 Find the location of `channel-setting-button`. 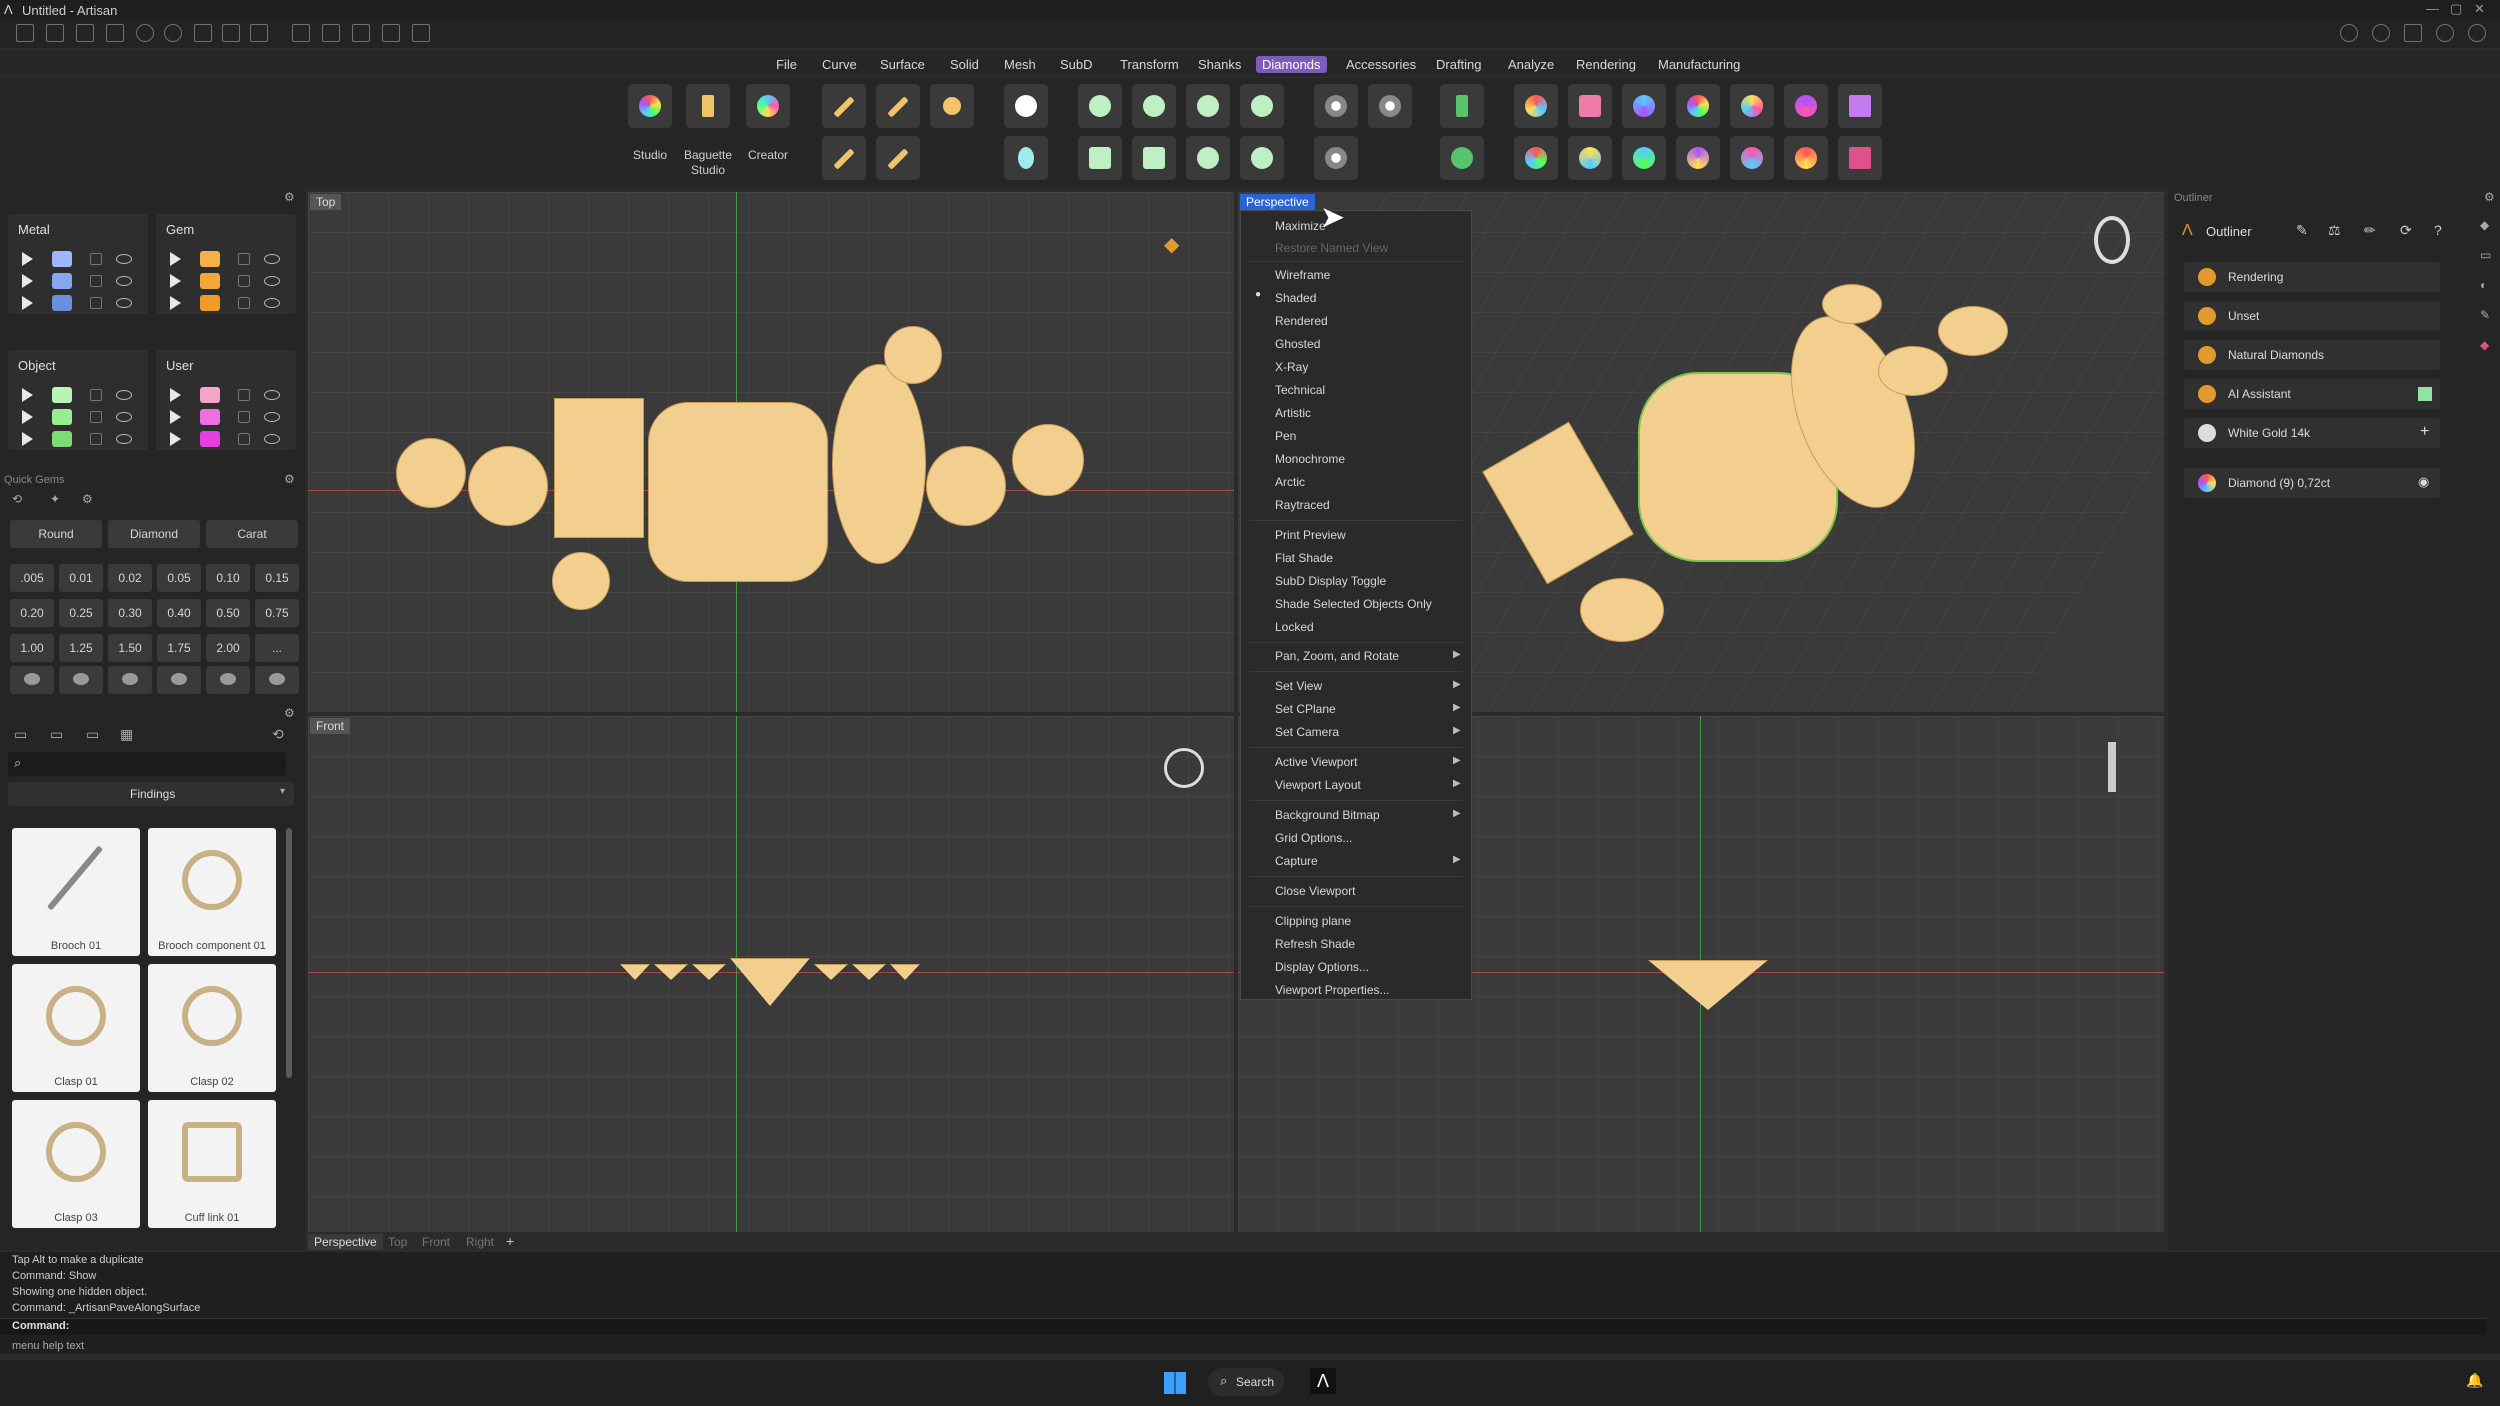

channel-setting-button is located at coordinates (1100, 158).